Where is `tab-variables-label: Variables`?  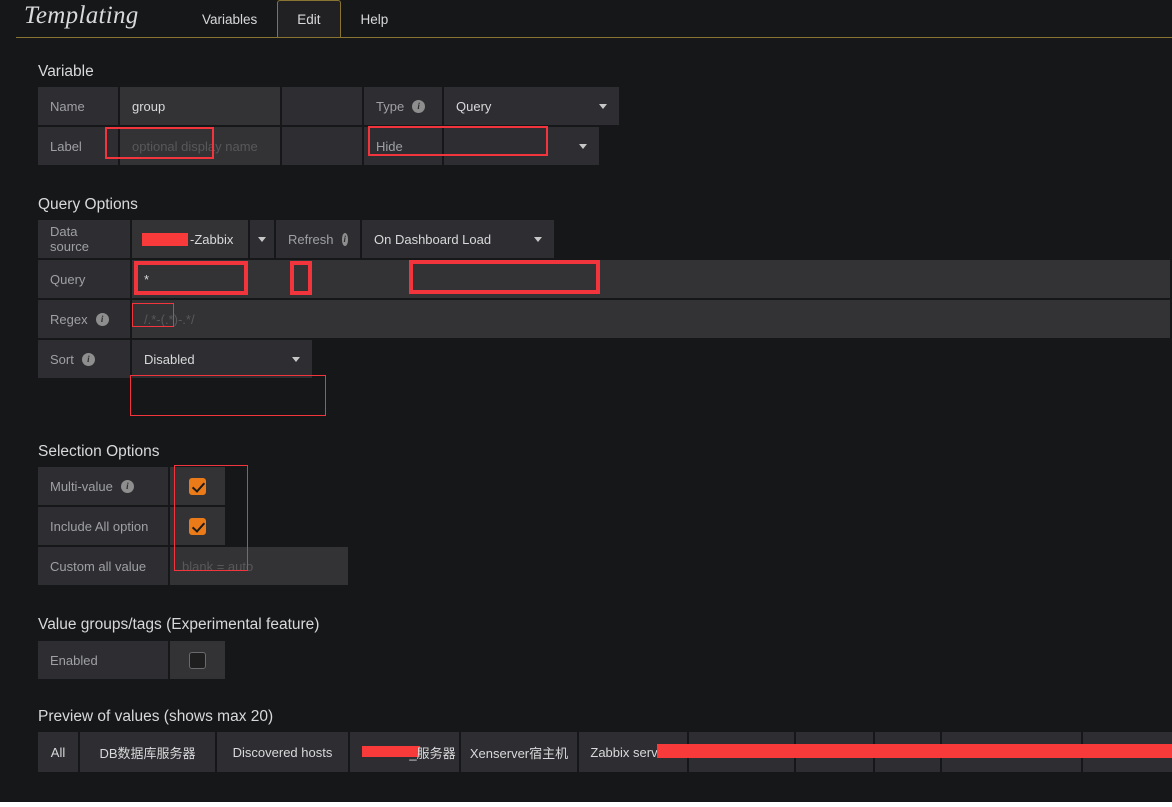
tab-variables-label: Variables is located at coordinates (230, 19).